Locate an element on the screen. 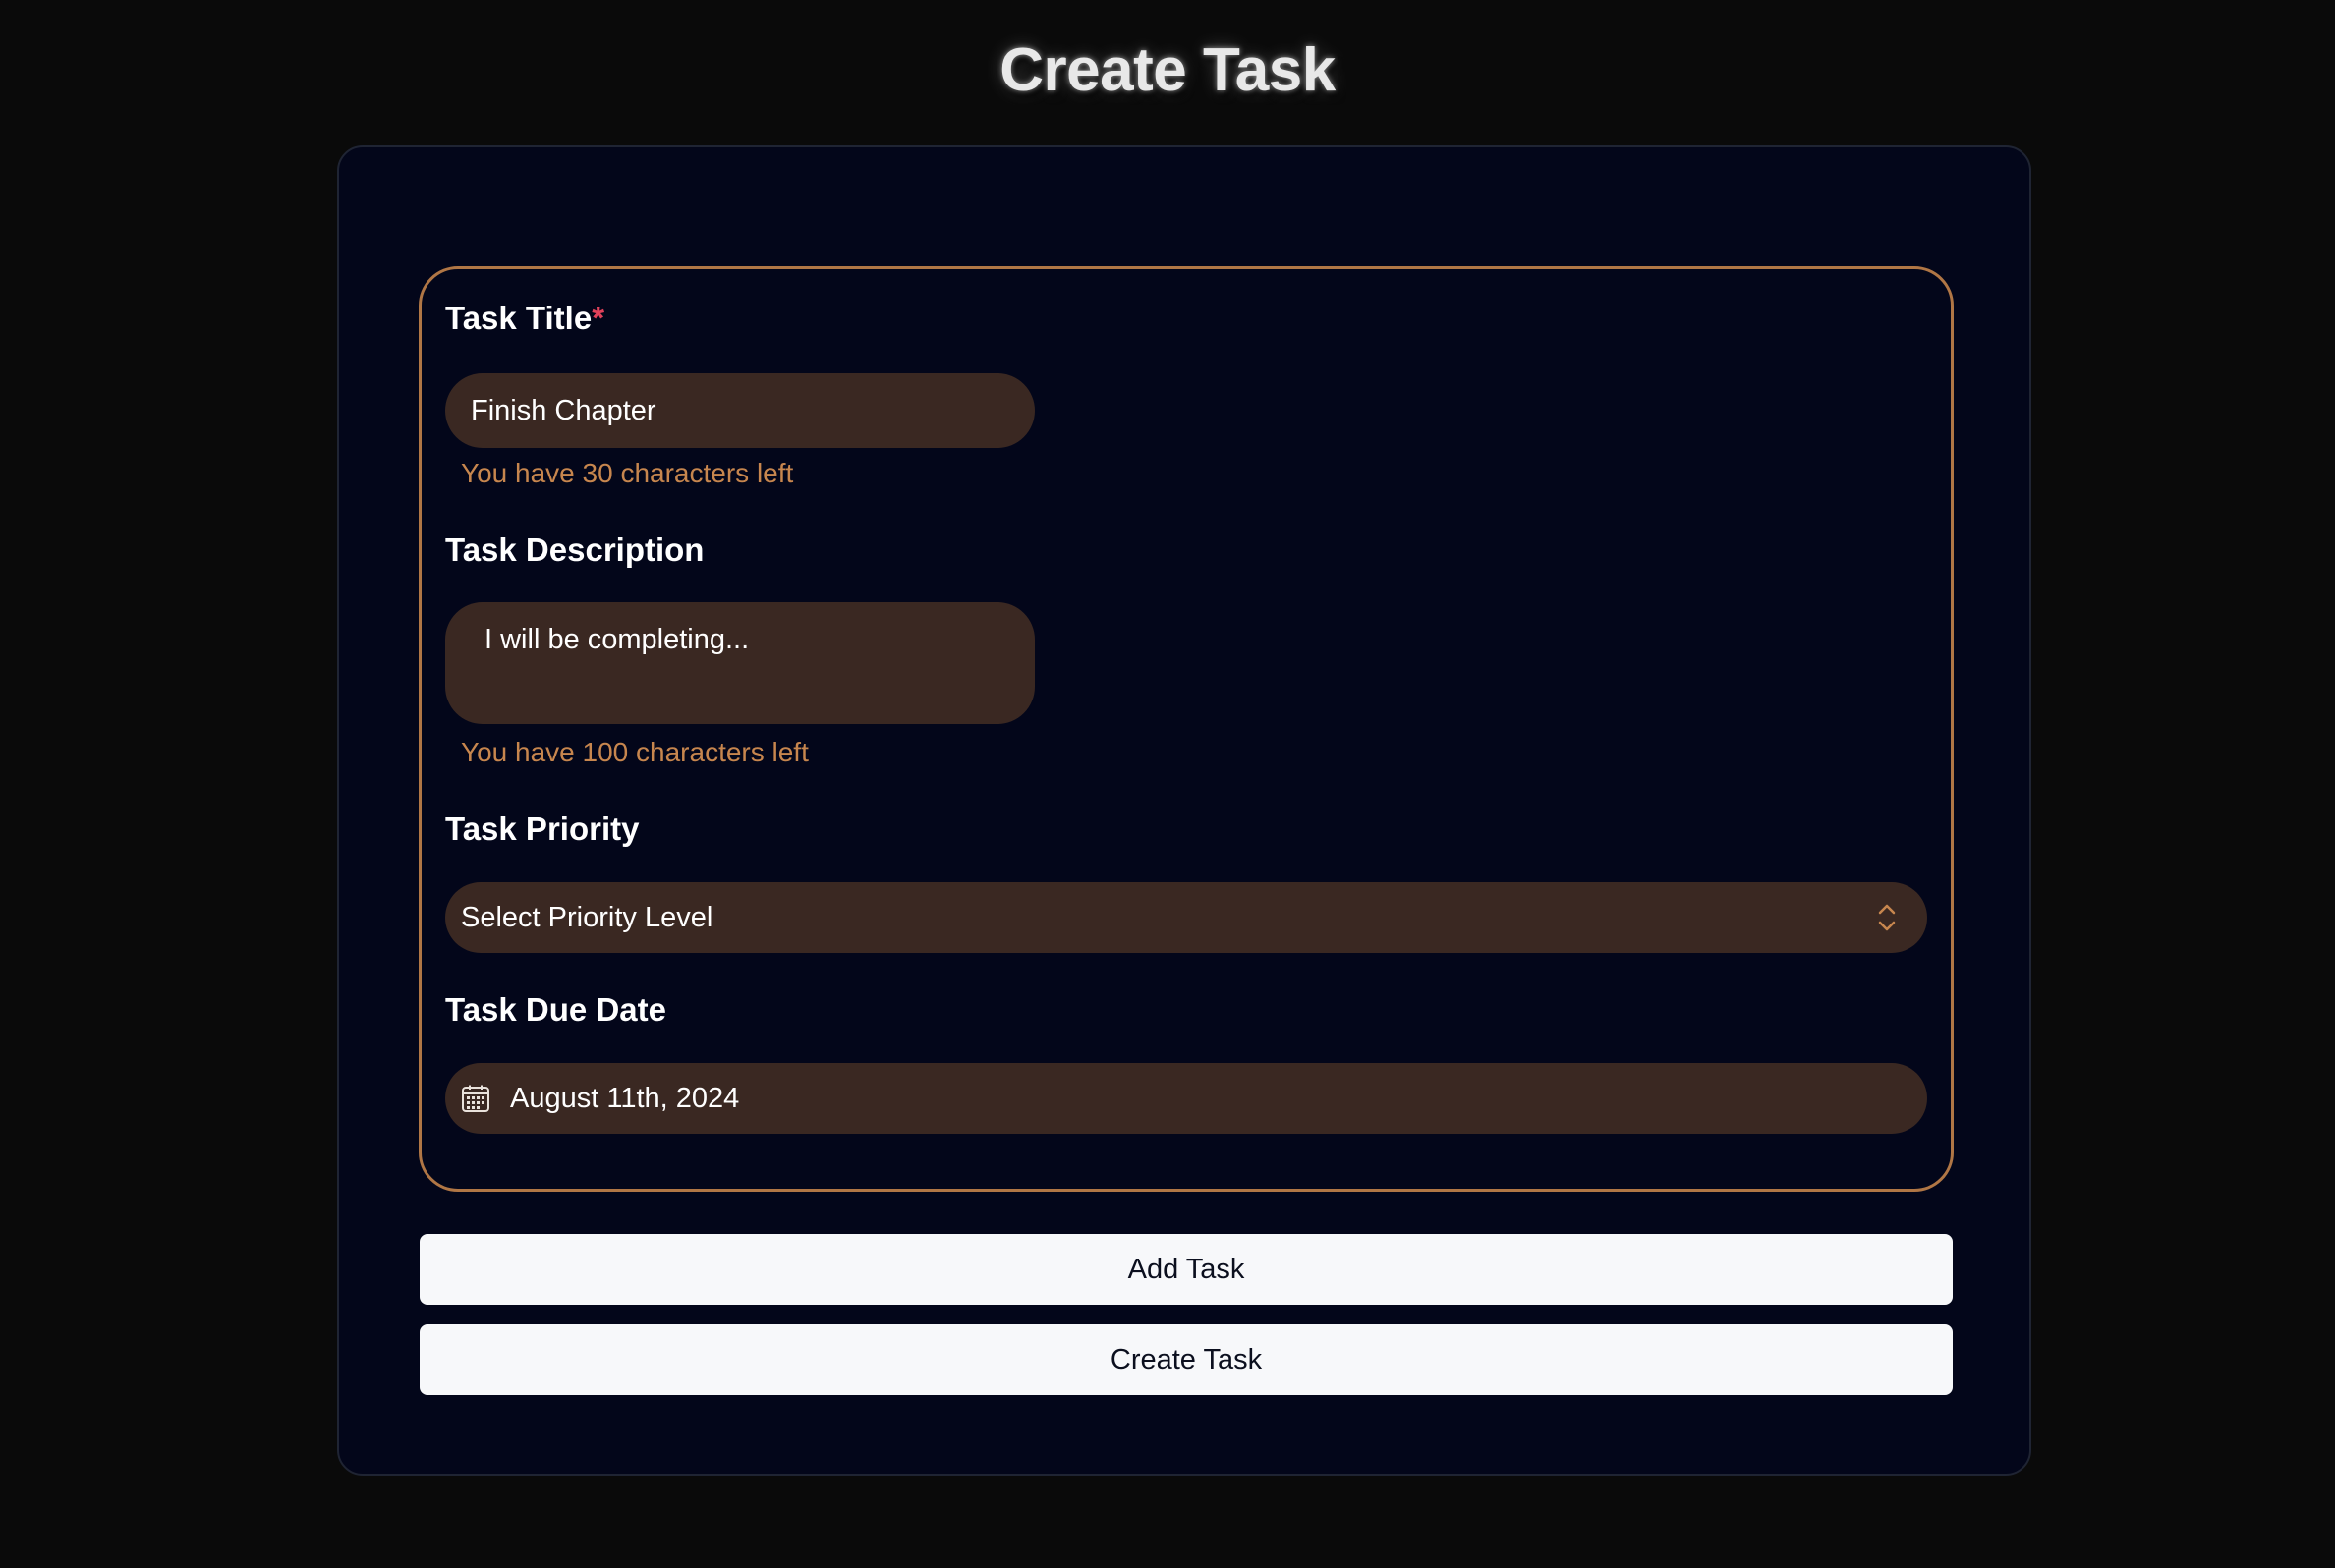  page-title: Create Task is located at coordinates (1167, 70).